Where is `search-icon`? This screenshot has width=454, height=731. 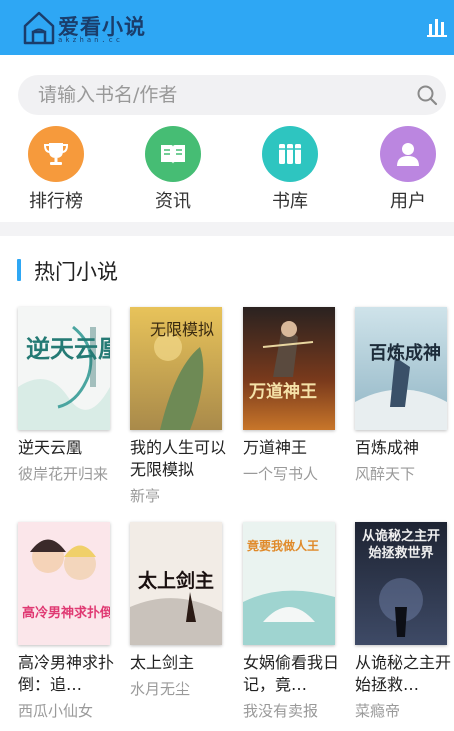 search-icon is located at coordinates (427, 95).